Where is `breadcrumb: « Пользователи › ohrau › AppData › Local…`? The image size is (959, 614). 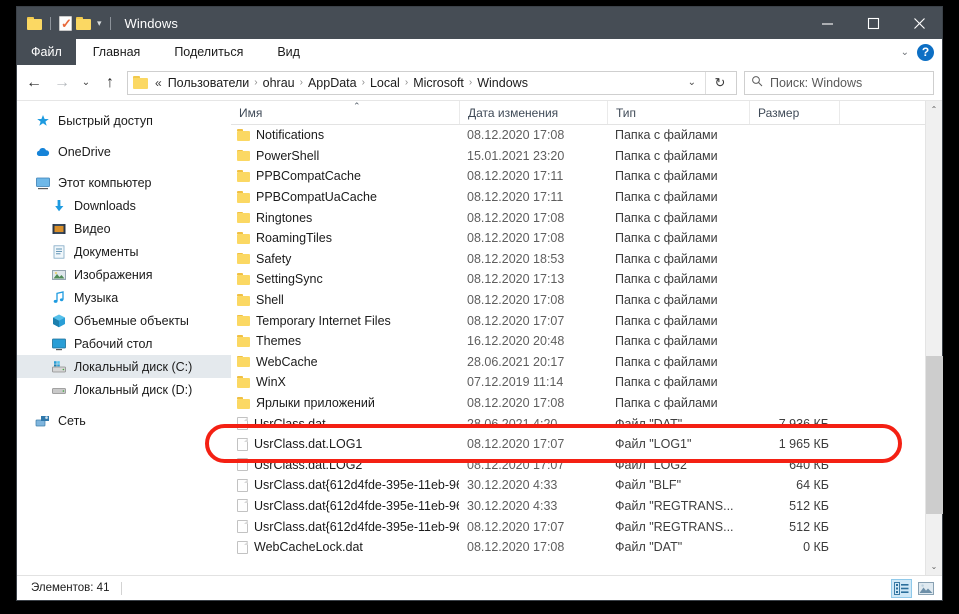 breadcrumb: « Пользователи › ohrau › AppData › Local… is located at coordinates (415, 83).